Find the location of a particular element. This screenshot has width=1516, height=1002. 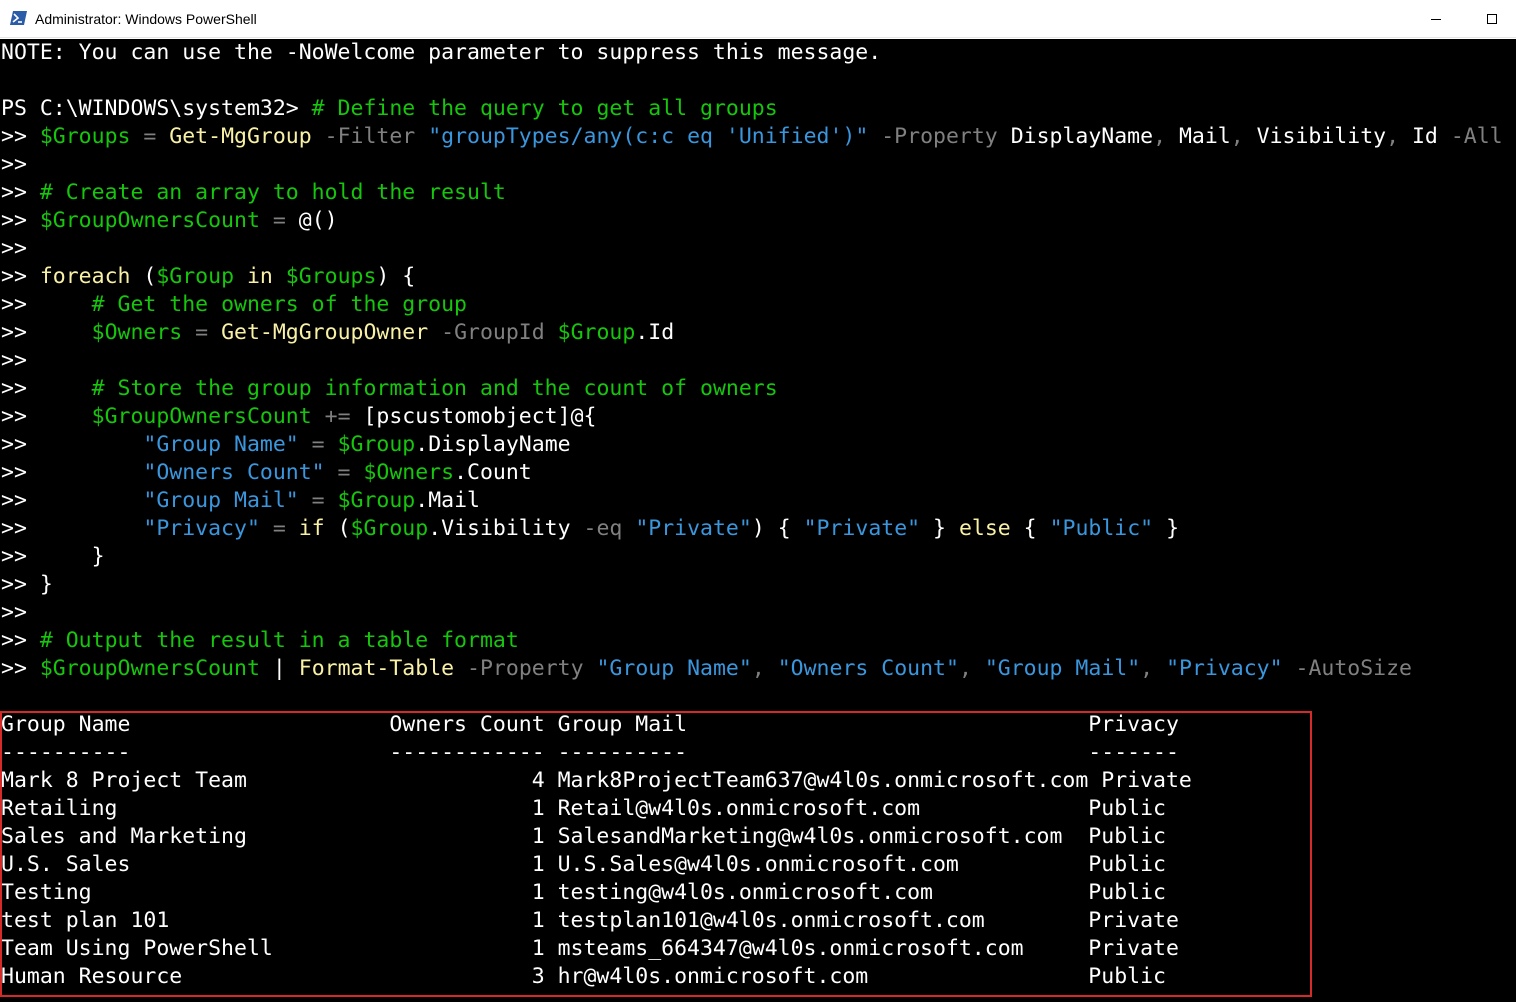

code-line: >> foreach ($Group in $Groups) { is located at coordinates (208, 276).